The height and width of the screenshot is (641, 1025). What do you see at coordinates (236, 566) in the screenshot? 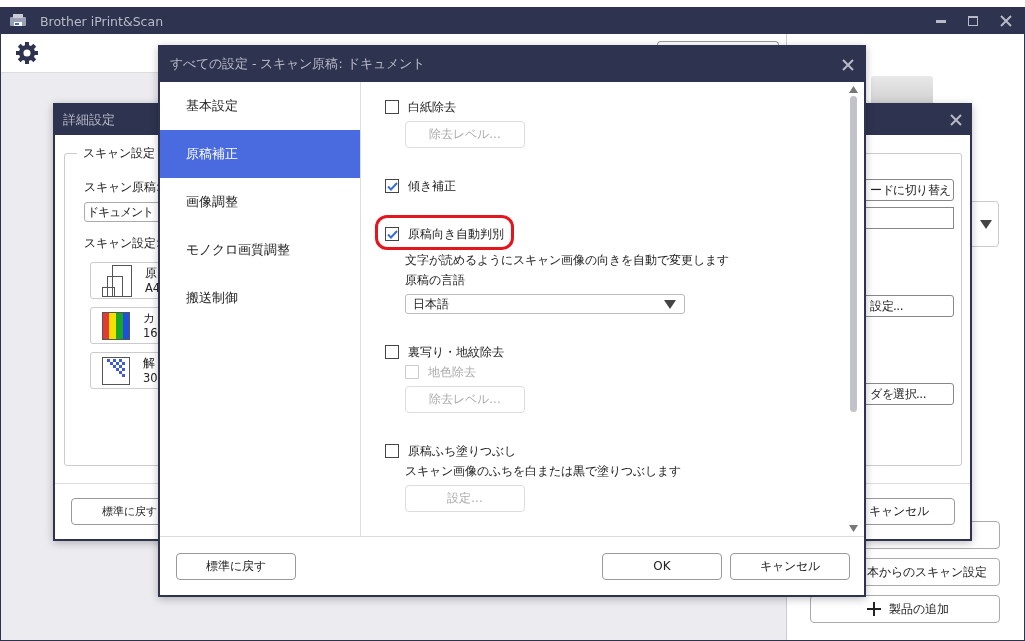
I see `reset-button: 標準に戻す` at bounding box center [236, 566].